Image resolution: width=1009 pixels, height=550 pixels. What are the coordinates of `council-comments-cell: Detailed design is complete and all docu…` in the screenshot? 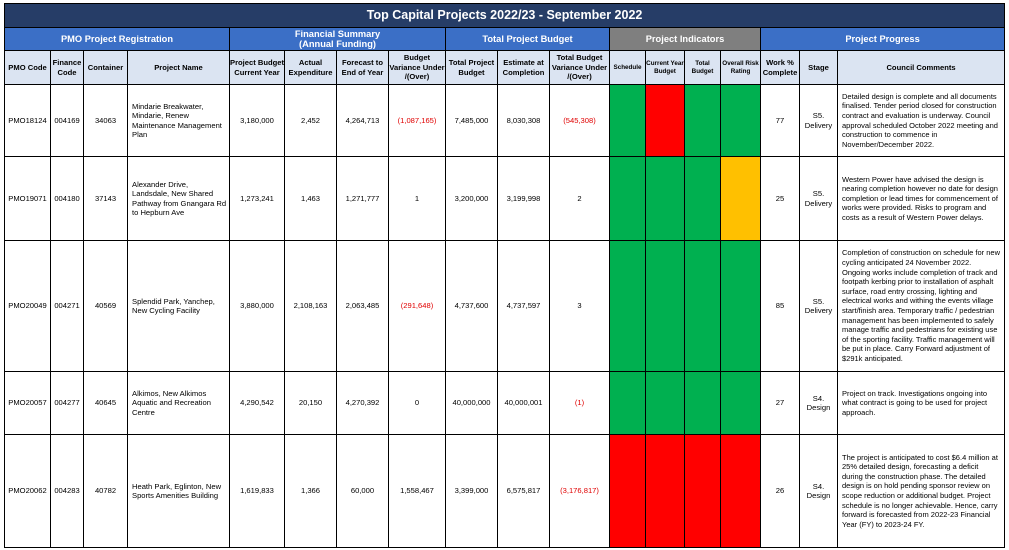 It's located at (921, 120).